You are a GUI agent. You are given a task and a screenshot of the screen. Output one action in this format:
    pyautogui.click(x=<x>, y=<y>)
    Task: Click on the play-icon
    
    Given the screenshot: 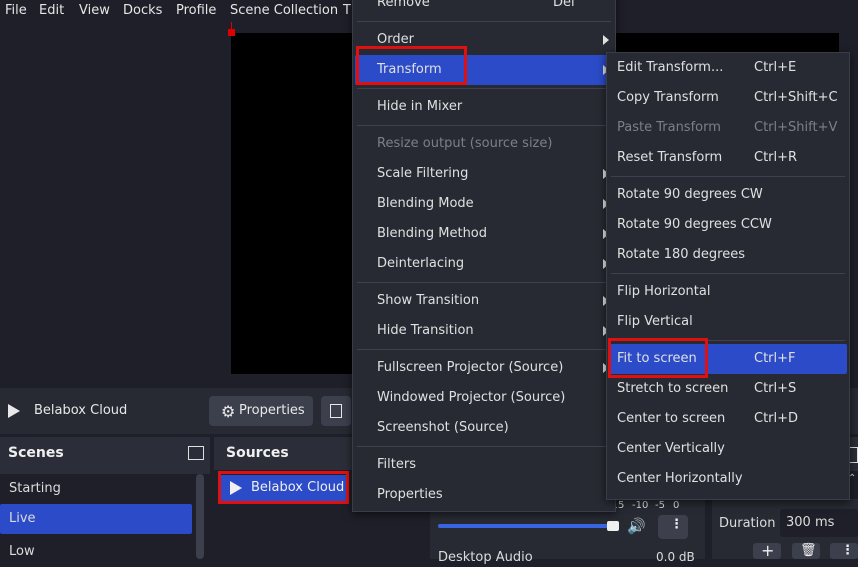 What is the action you would take?
    pyautogui.click(x=14, y=411)
    